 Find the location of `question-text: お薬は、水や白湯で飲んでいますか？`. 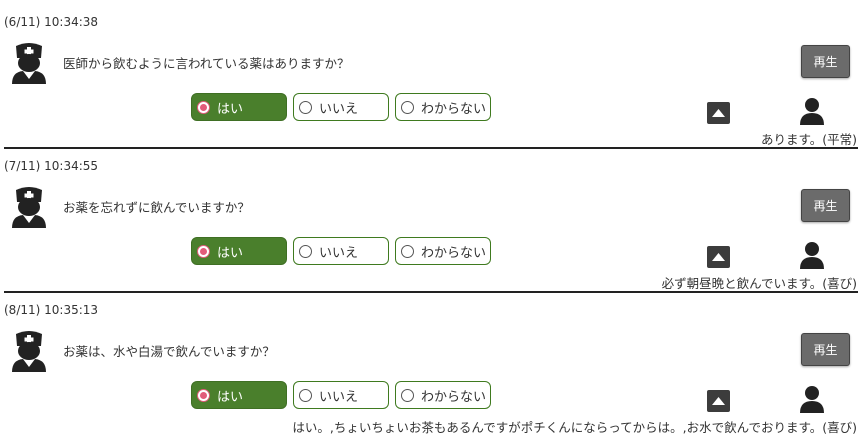

question-text: お薬は、水や白湯で飲んでいますか？ is located at coordinates (169, 351).